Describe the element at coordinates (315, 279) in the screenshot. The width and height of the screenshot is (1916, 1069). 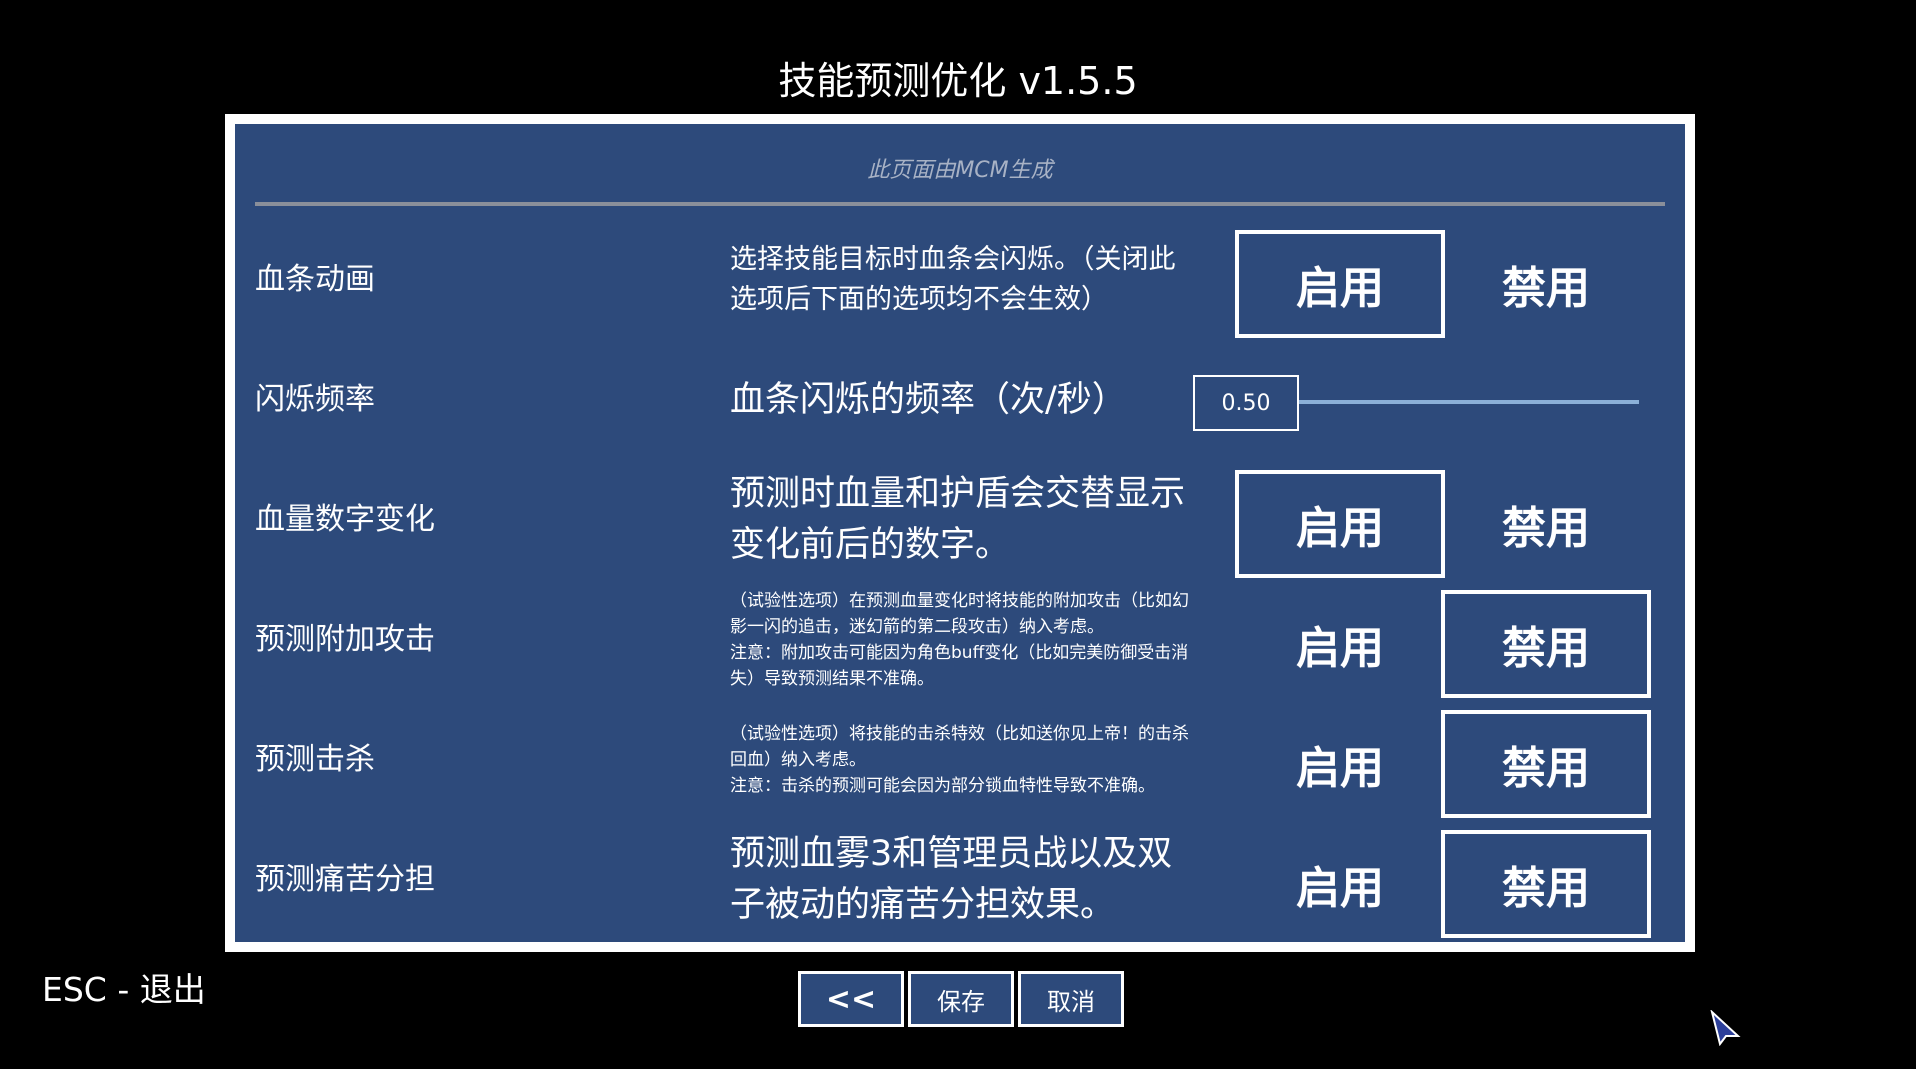
I see `option-label: 血条动画` at that location.